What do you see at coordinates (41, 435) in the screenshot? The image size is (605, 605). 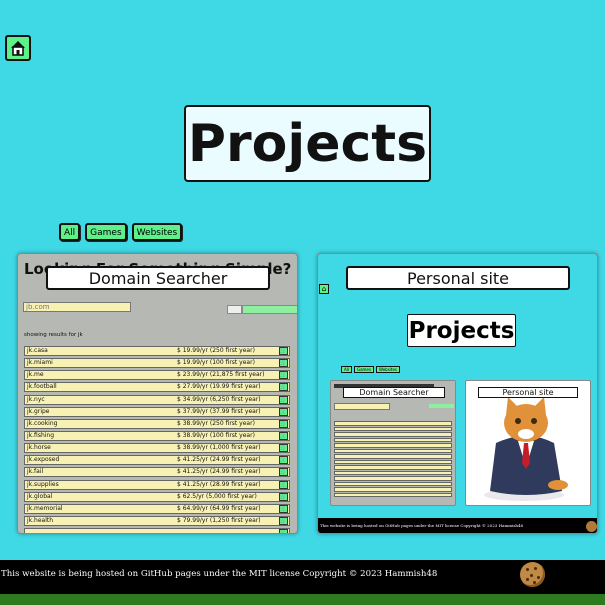 I see `domain-name: jk.fishing` at bounding box center [41, 435].